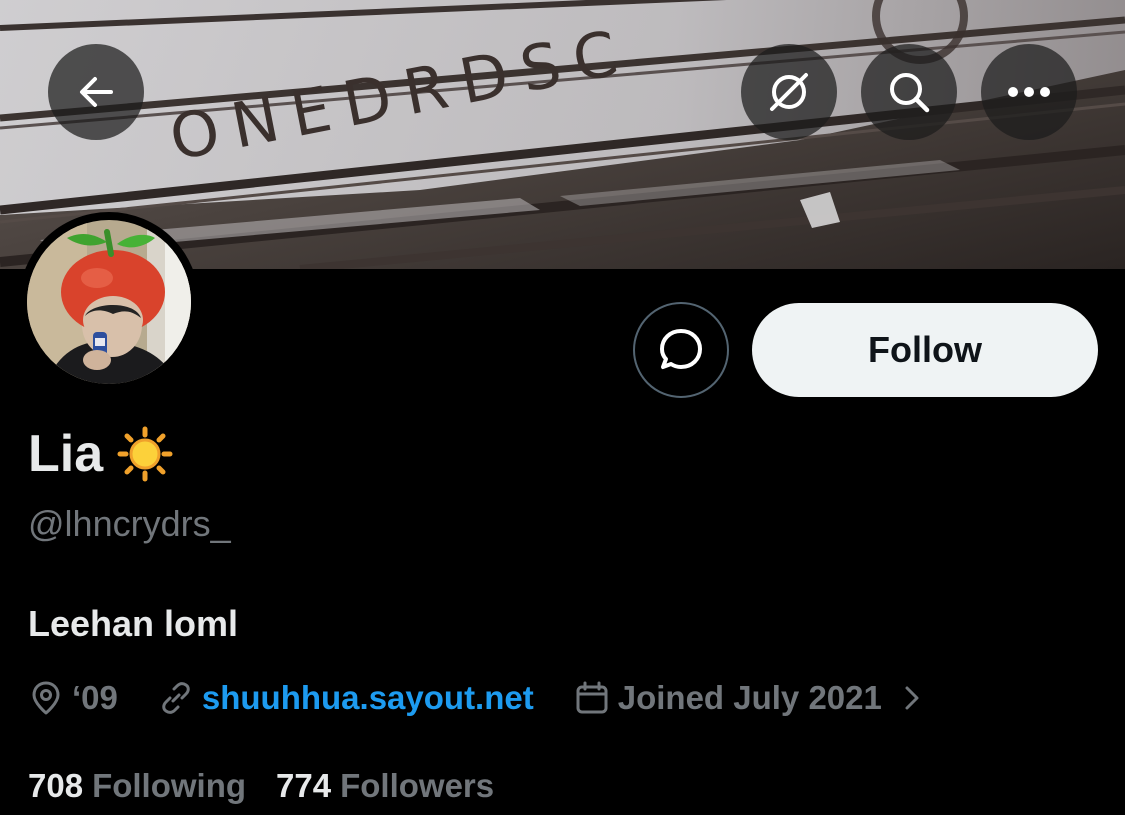  I want to click on avatar-frame, so click(109, 302).